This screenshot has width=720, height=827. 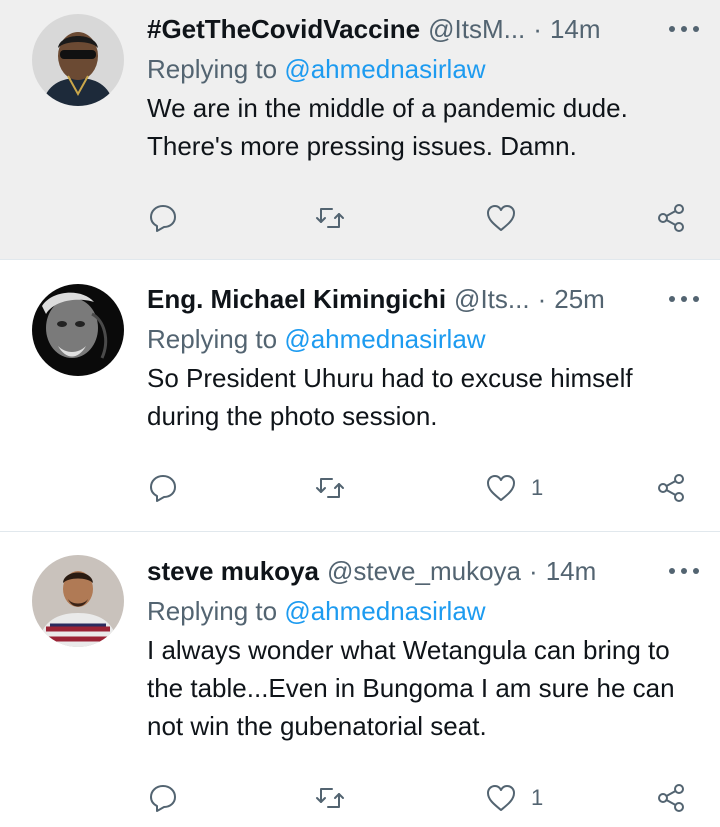 I want to click on tweet-actions, so click(x=420, y=218).